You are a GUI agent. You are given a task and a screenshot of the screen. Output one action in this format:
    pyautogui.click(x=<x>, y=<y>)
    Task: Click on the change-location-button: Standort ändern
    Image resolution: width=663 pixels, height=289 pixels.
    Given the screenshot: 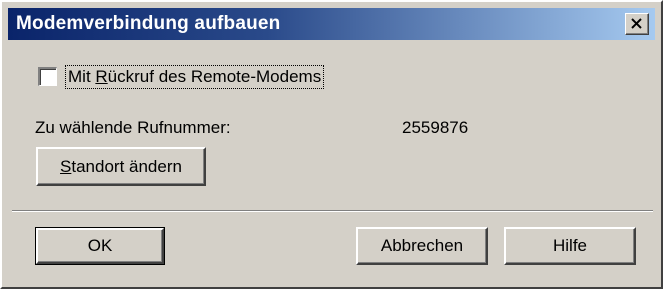 What is the action you would take?
    pyautogui.click(x=121, y=166)
    